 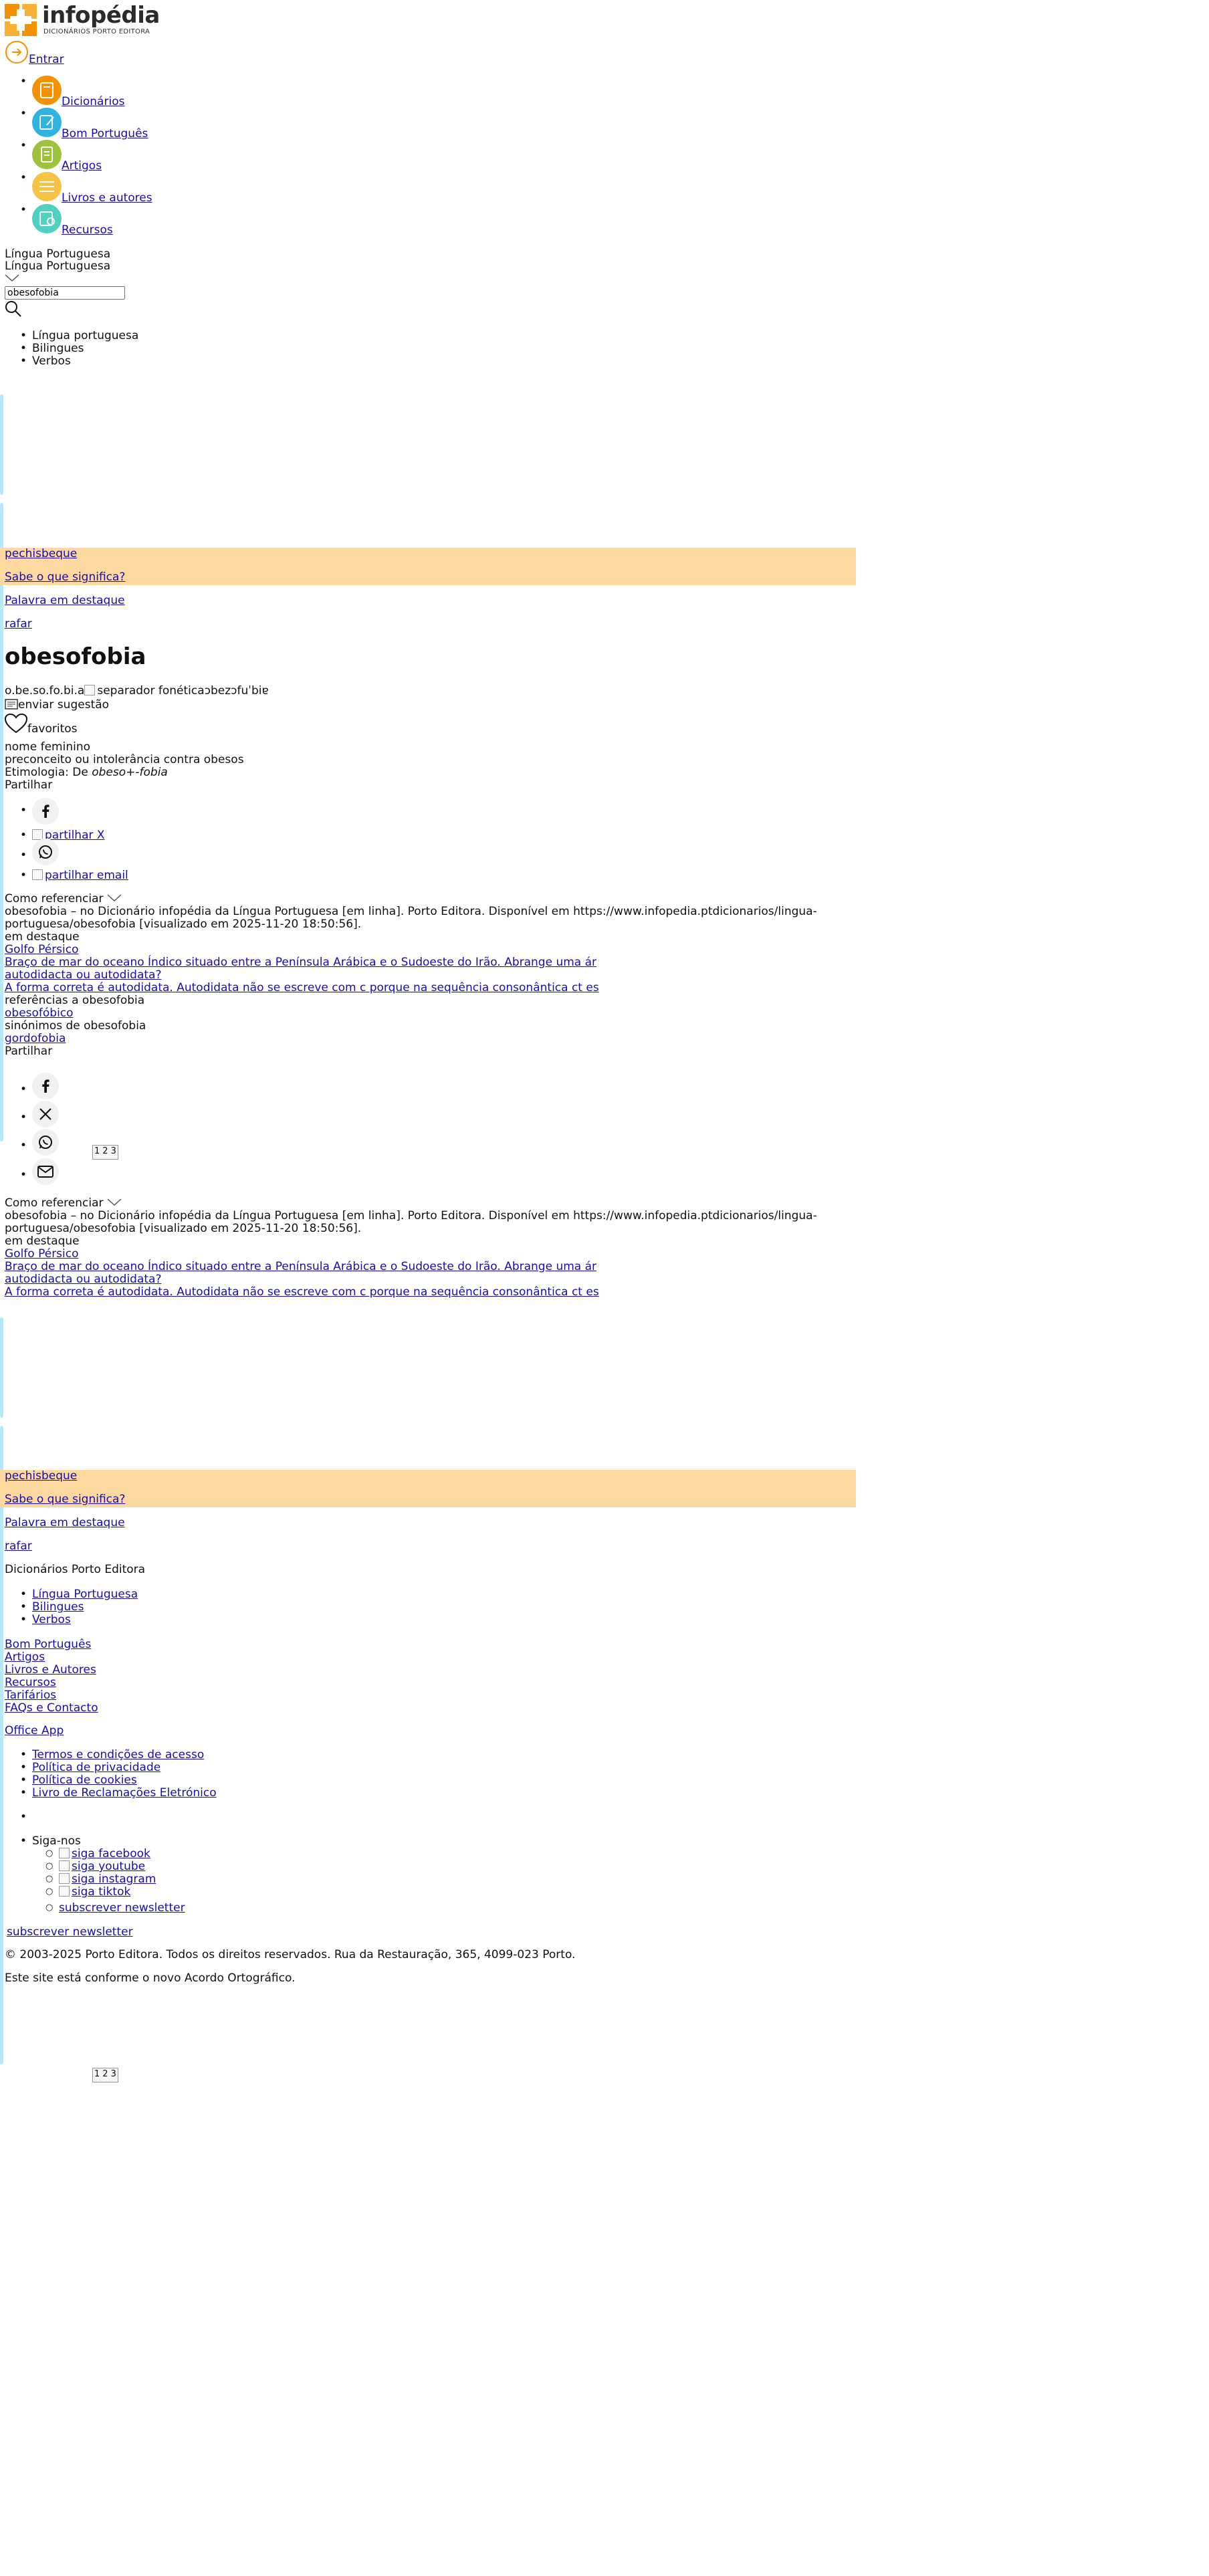 What do you see at coordinates (47, 186) in the screenshot?
I see `books-icon` at bounding box center [47, 186].